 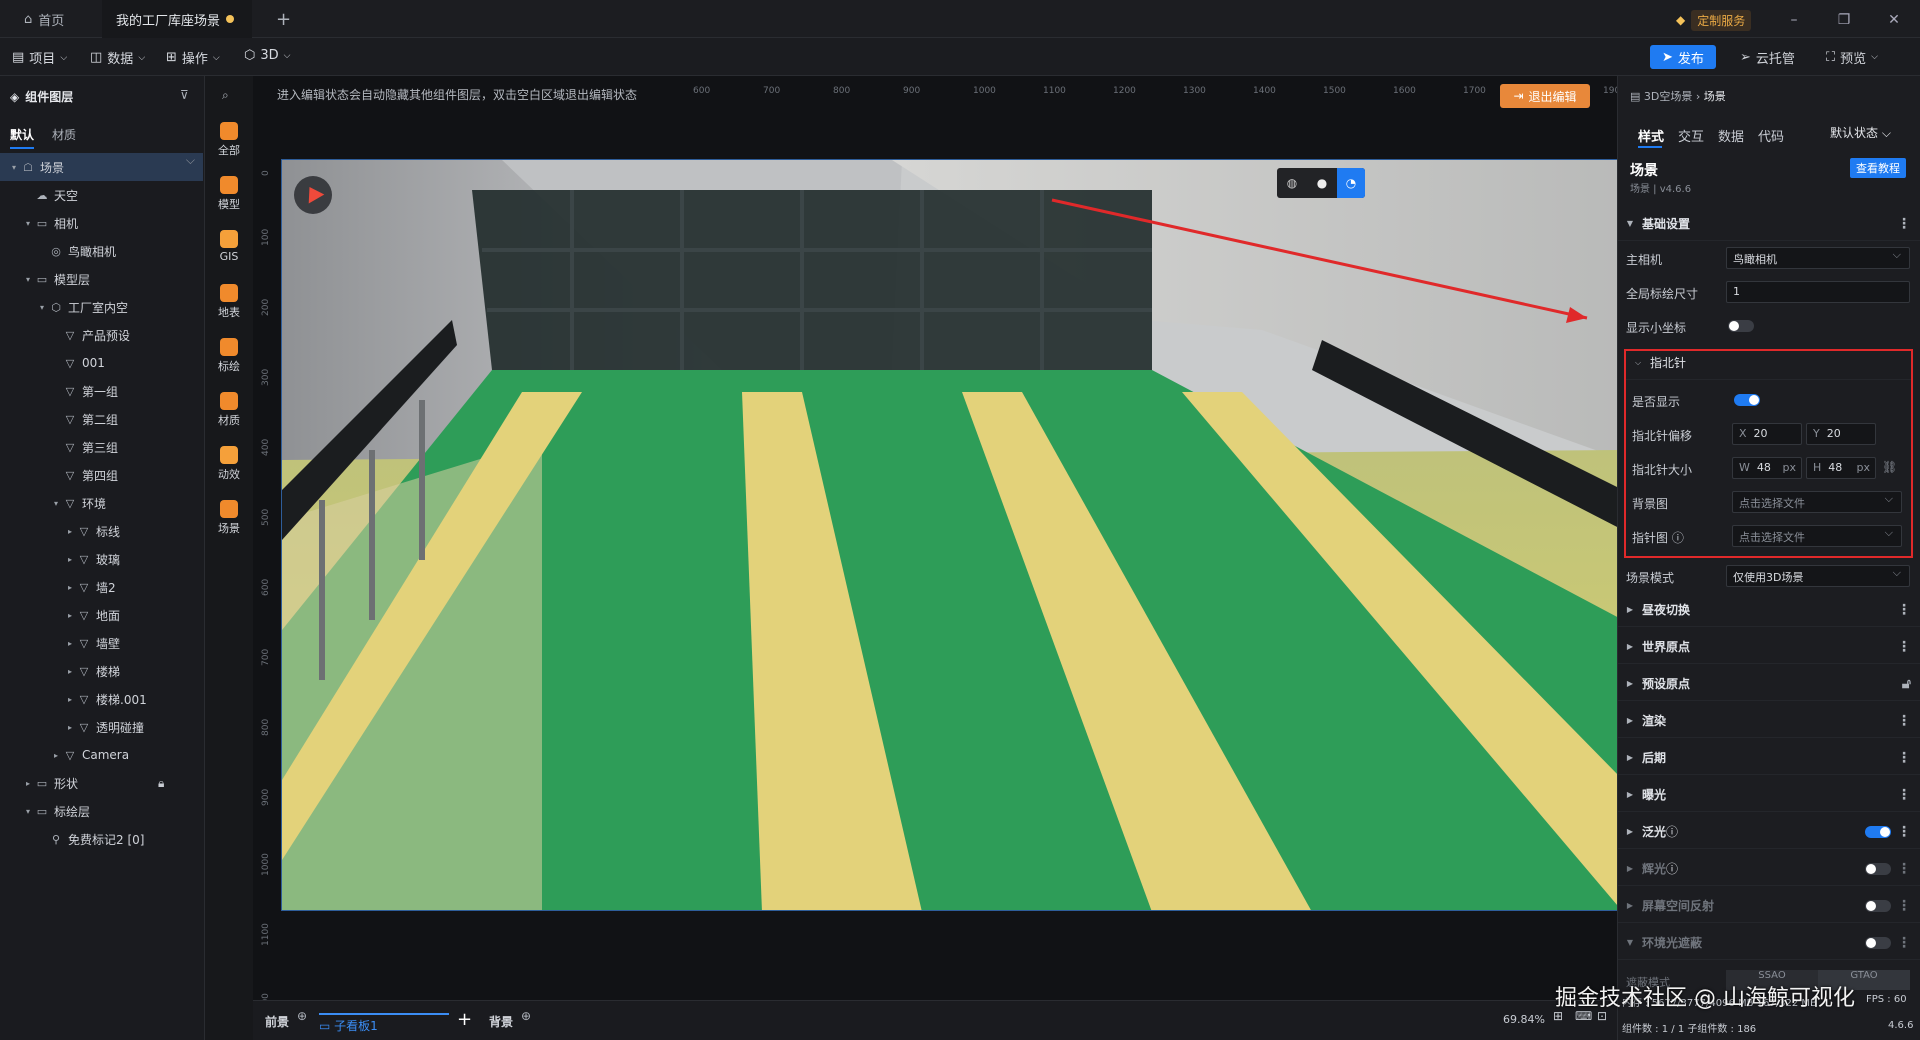 I want to click on tree-item: ▾ ▭ 相机, so click(x=101, y=223).